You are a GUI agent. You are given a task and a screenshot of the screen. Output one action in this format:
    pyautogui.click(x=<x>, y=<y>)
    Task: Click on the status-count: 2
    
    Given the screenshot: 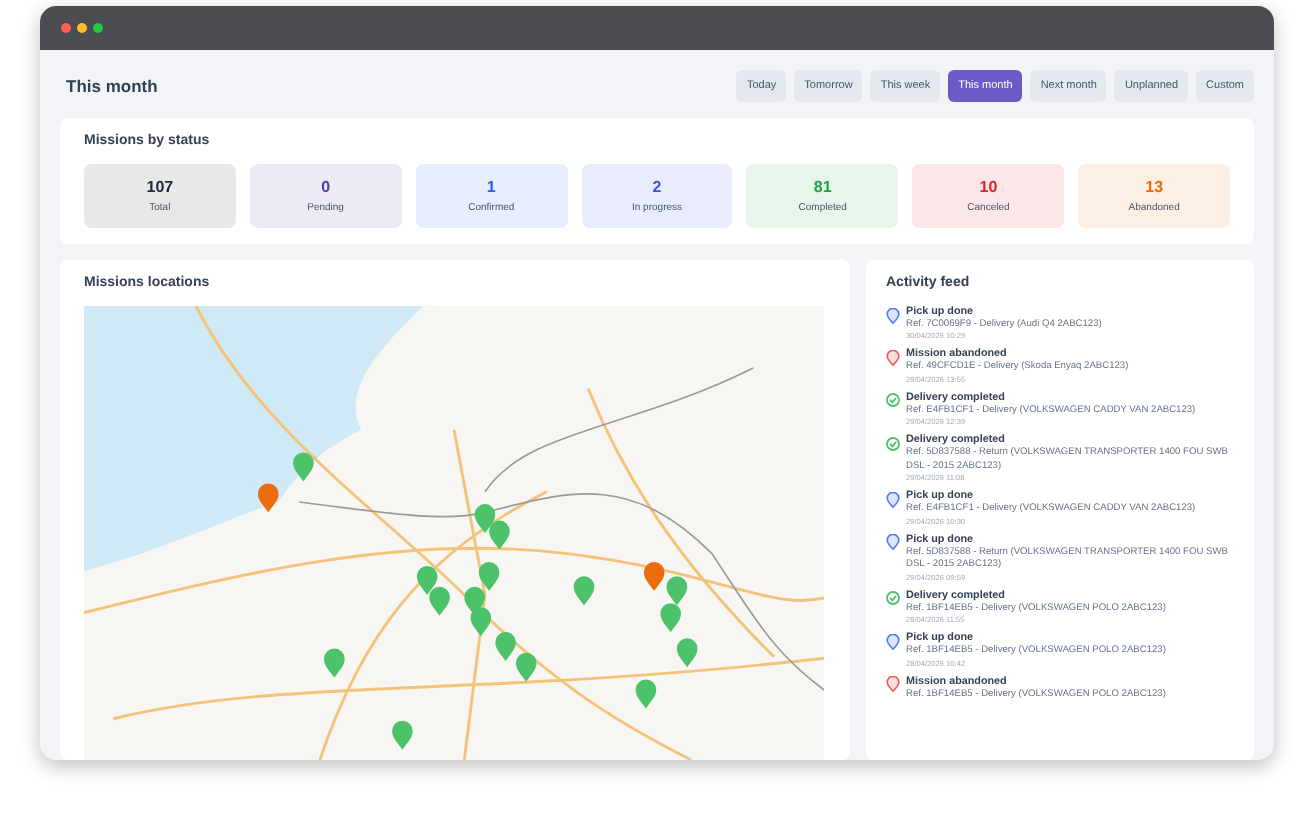 What is the action you would take?
    pyautogui.click(x=657, y=187)
    